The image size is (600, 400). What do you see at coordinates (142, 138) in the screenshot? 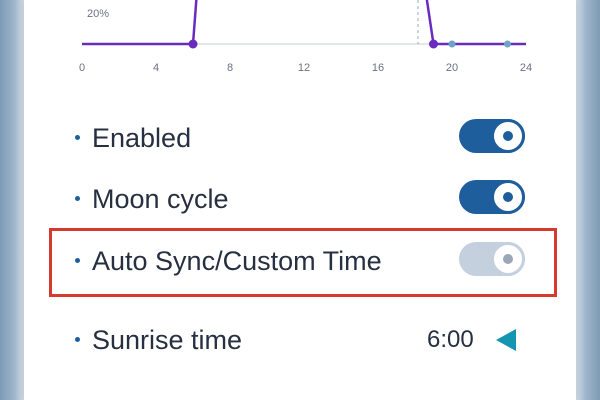
I see `enabled-label: Enabled` at bounding box center [142, 138].